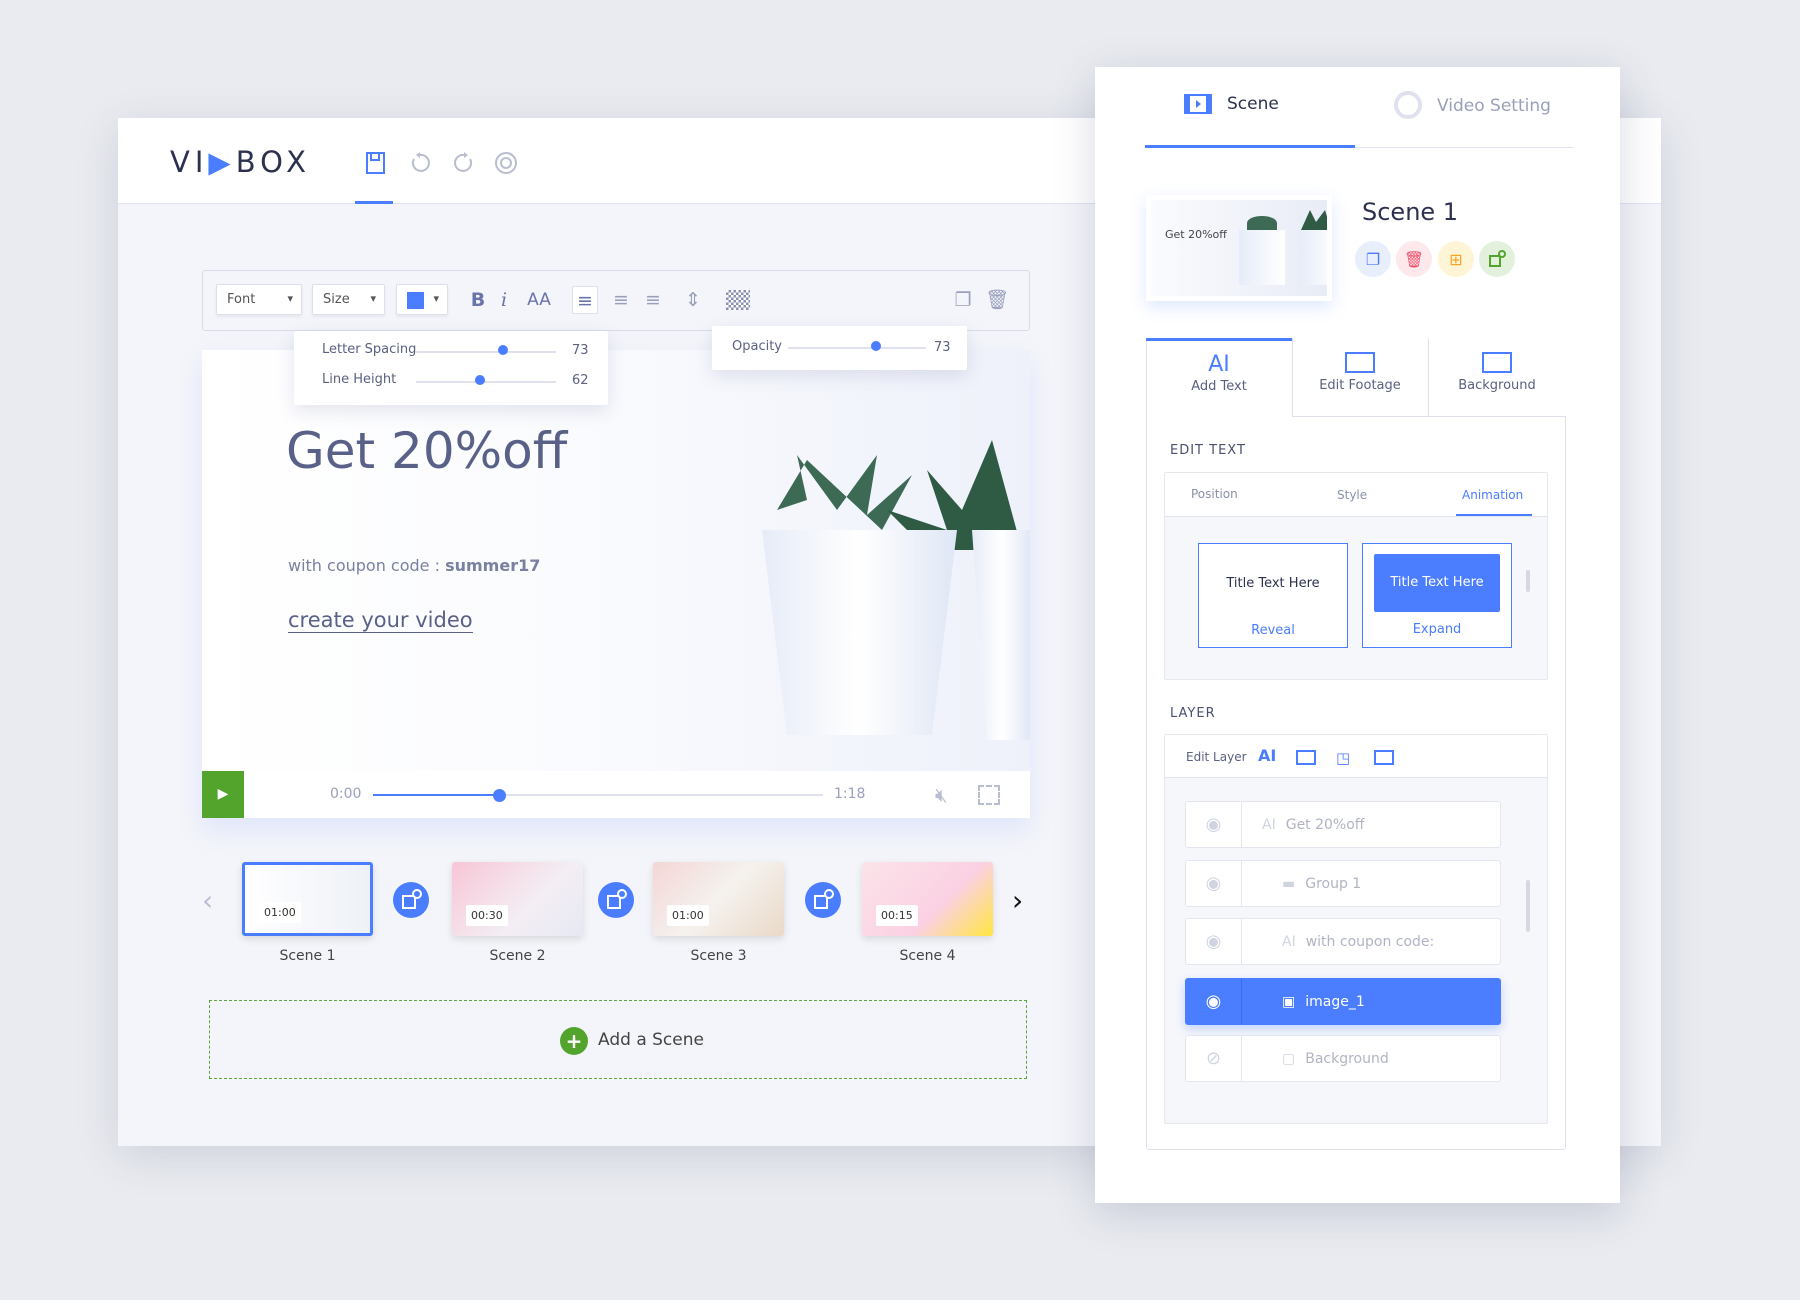  Describe the element at coordinates (1306, 757) in the screenshot. I see `add-image-layer-icon` at that location.